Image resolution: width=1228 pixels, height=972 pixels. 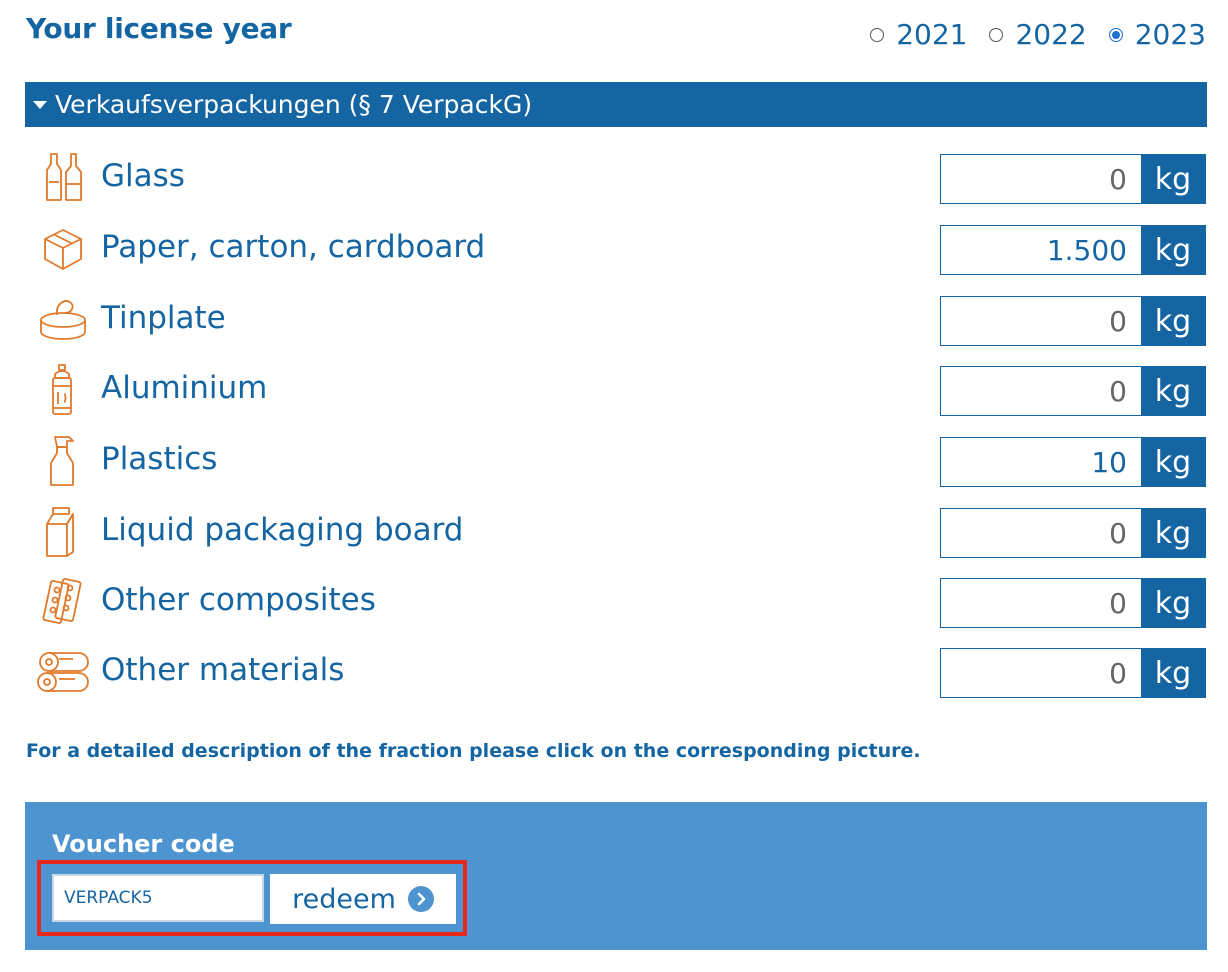 What do you see at coordinates (63, 178) in the screenshot?
I see `glass-bottles-icon` at bounding box center [63, 178].